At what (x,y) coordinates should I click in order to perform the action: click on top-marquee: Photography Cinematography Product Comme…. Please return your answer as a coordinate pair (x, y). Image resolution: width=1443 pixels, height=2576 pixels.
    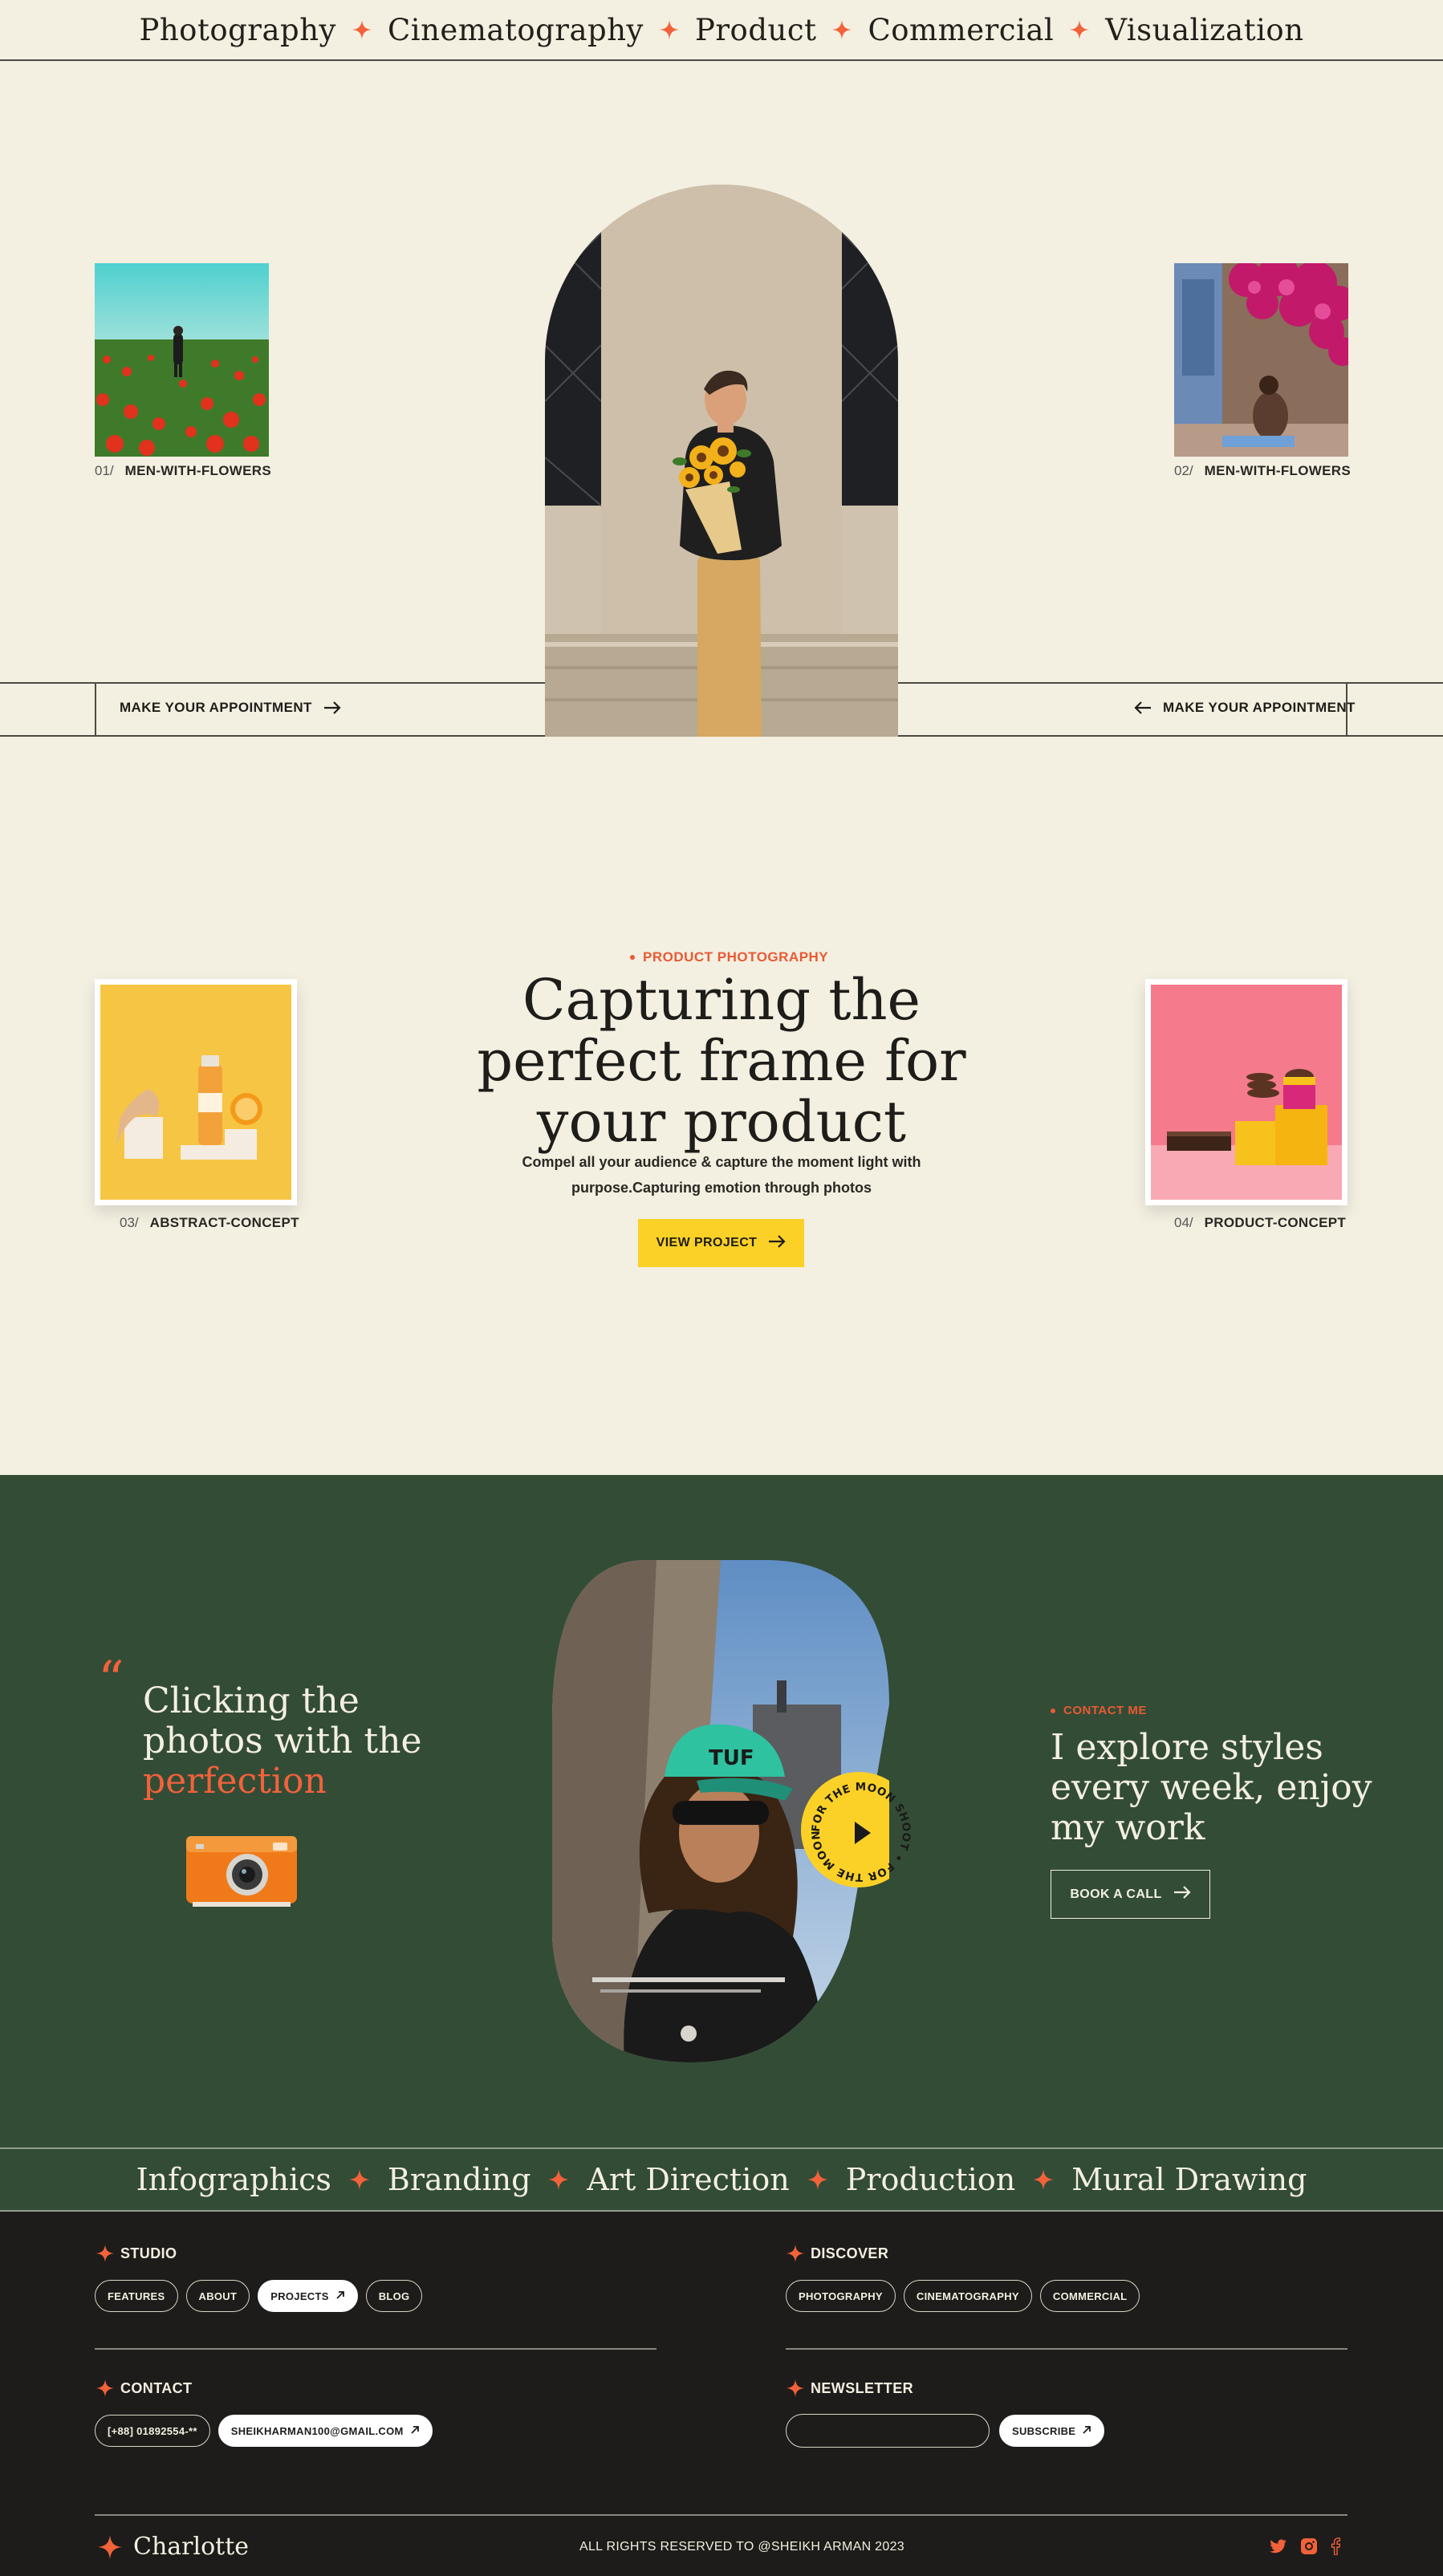
    Looking at the image, I should click on (721, 30).